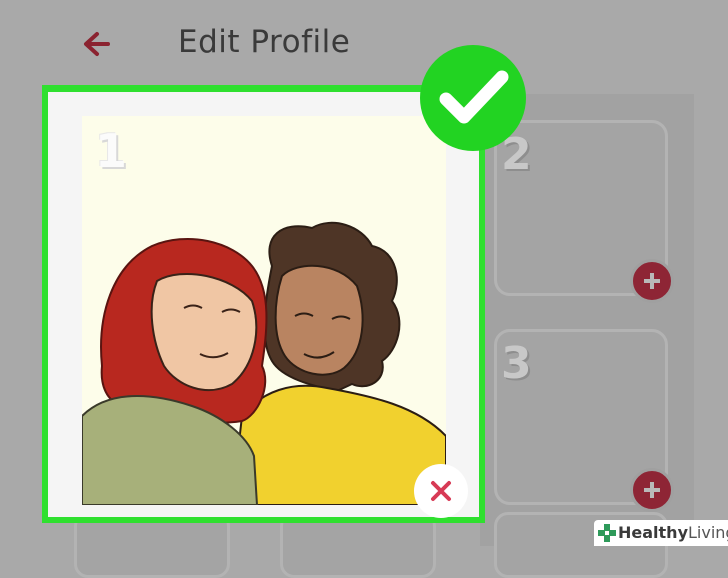 The width and height of the screenshot is (728, 578). Describe the element at coordinates (516, 363) in the screenshot. I see `slot-number: 3` at that location.